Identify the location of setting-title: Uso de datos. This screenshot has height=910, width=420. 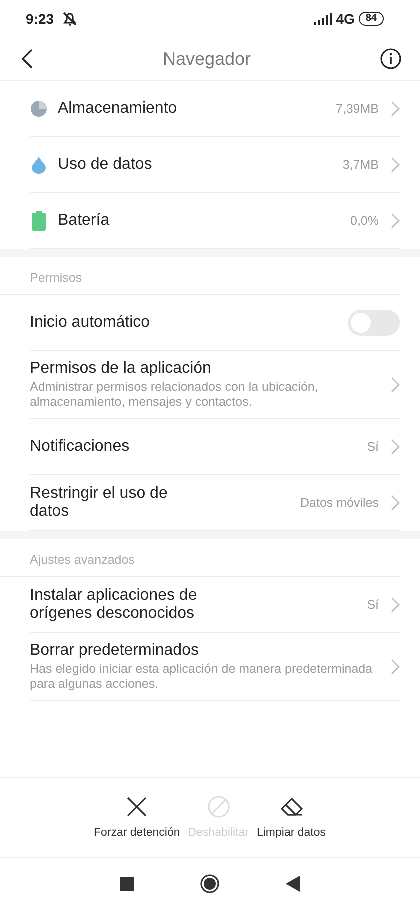
(106, 165).